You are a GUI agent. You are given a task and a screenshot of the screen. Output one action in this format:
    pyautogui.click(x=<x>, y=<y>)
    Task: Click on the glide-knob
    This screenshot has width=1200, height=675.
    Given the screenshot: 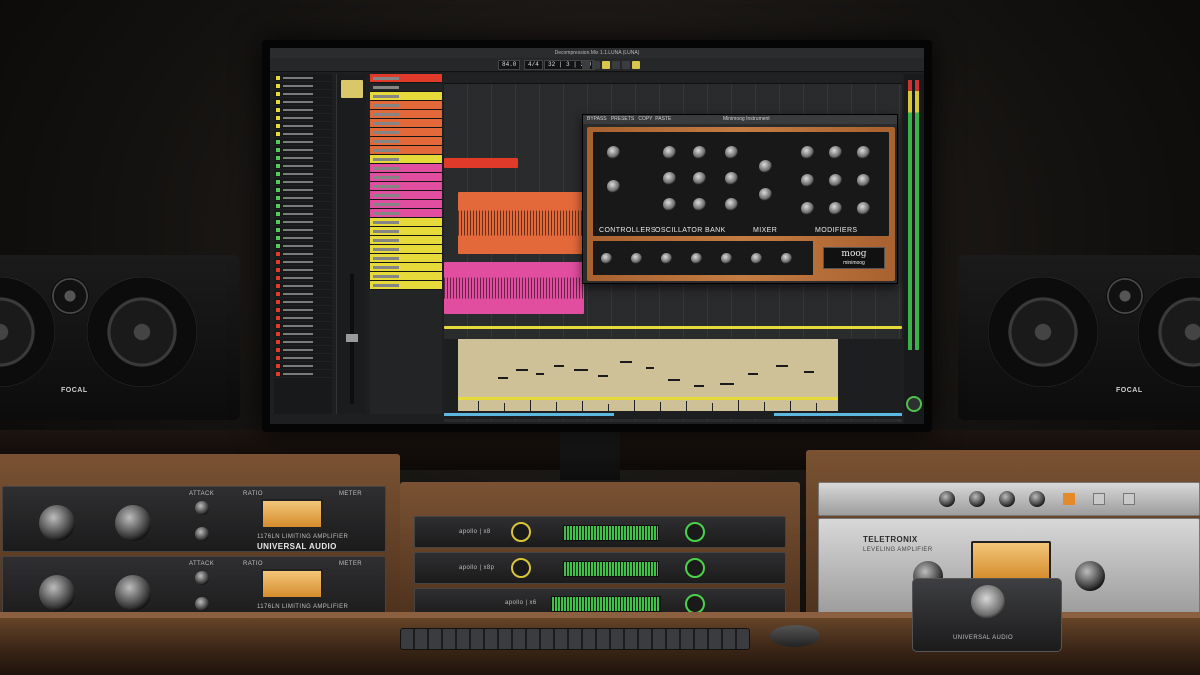 What is the action you would take?
    pyautogui.click(x=613, y=186)
    